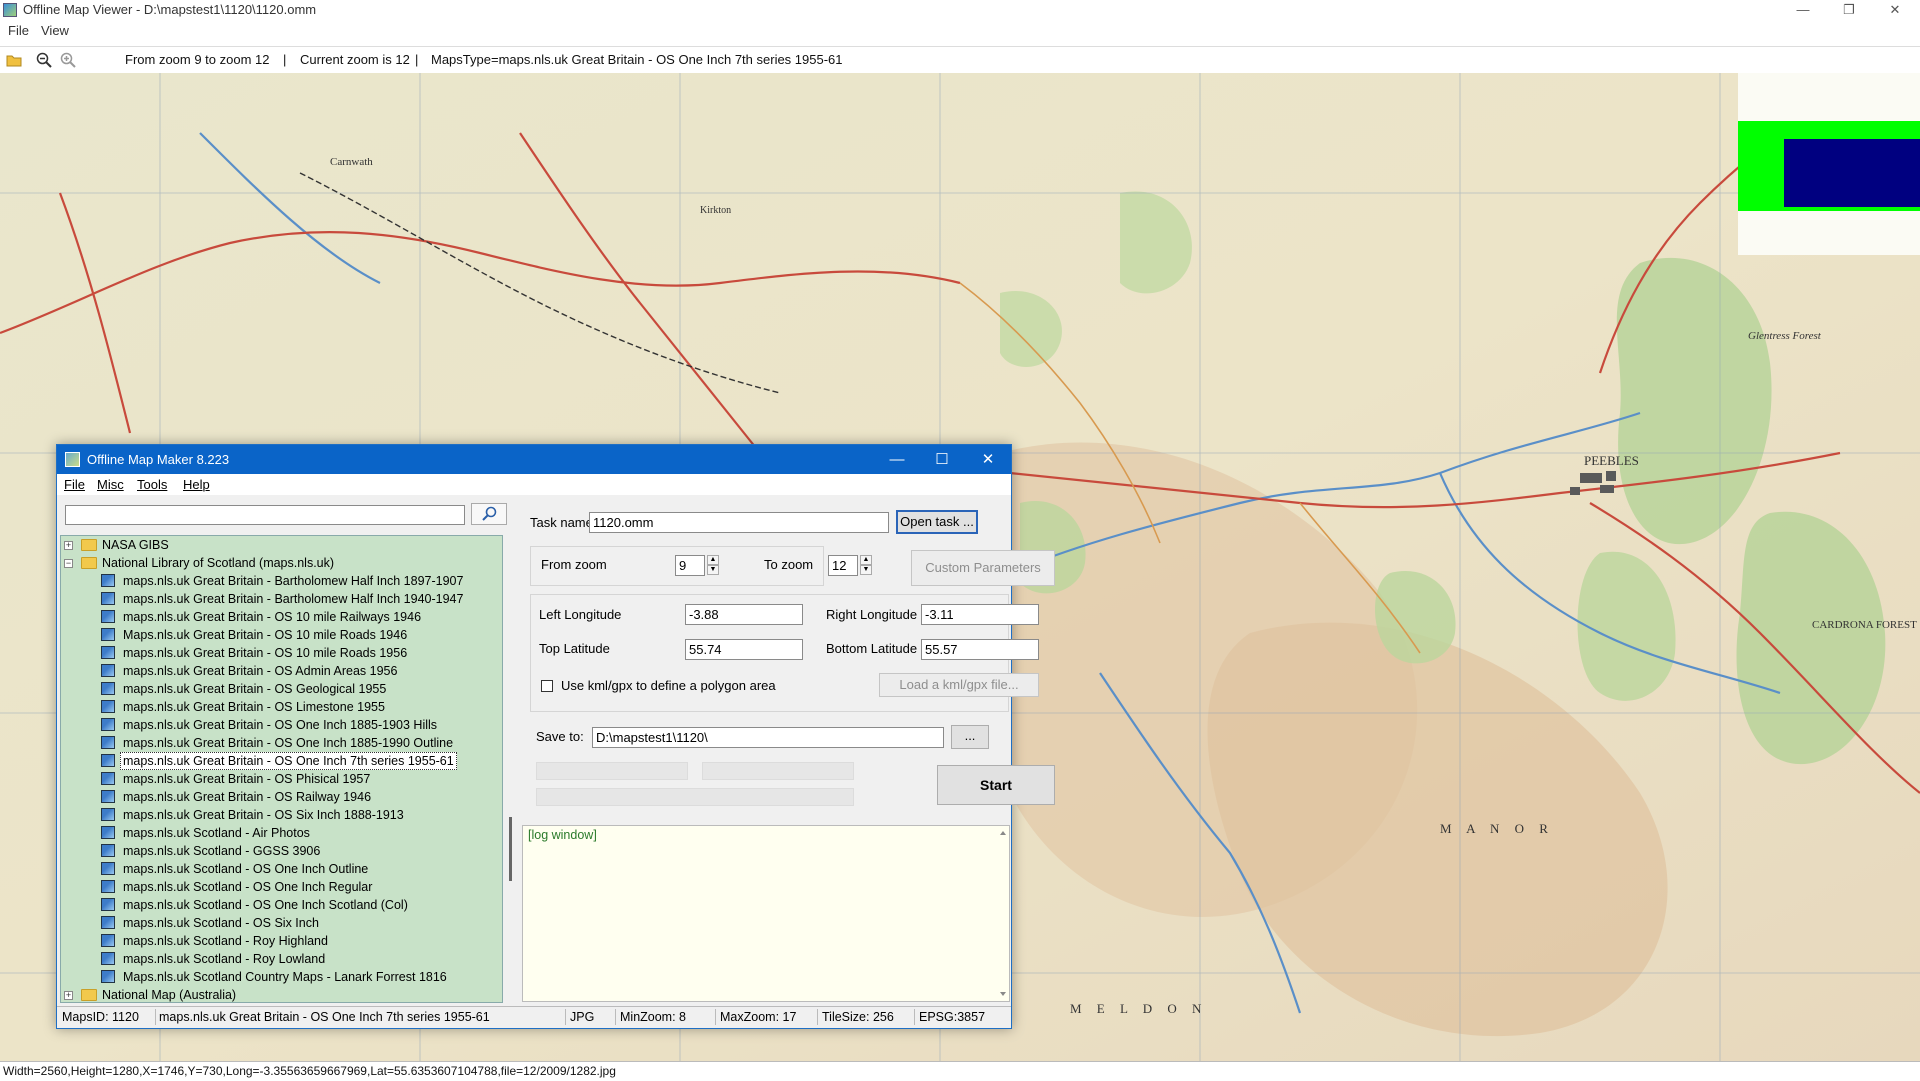  What do you see at coordinates (18, 31) in the screenshot?
I see `menu-file: File` at bounding box center [18, 31].